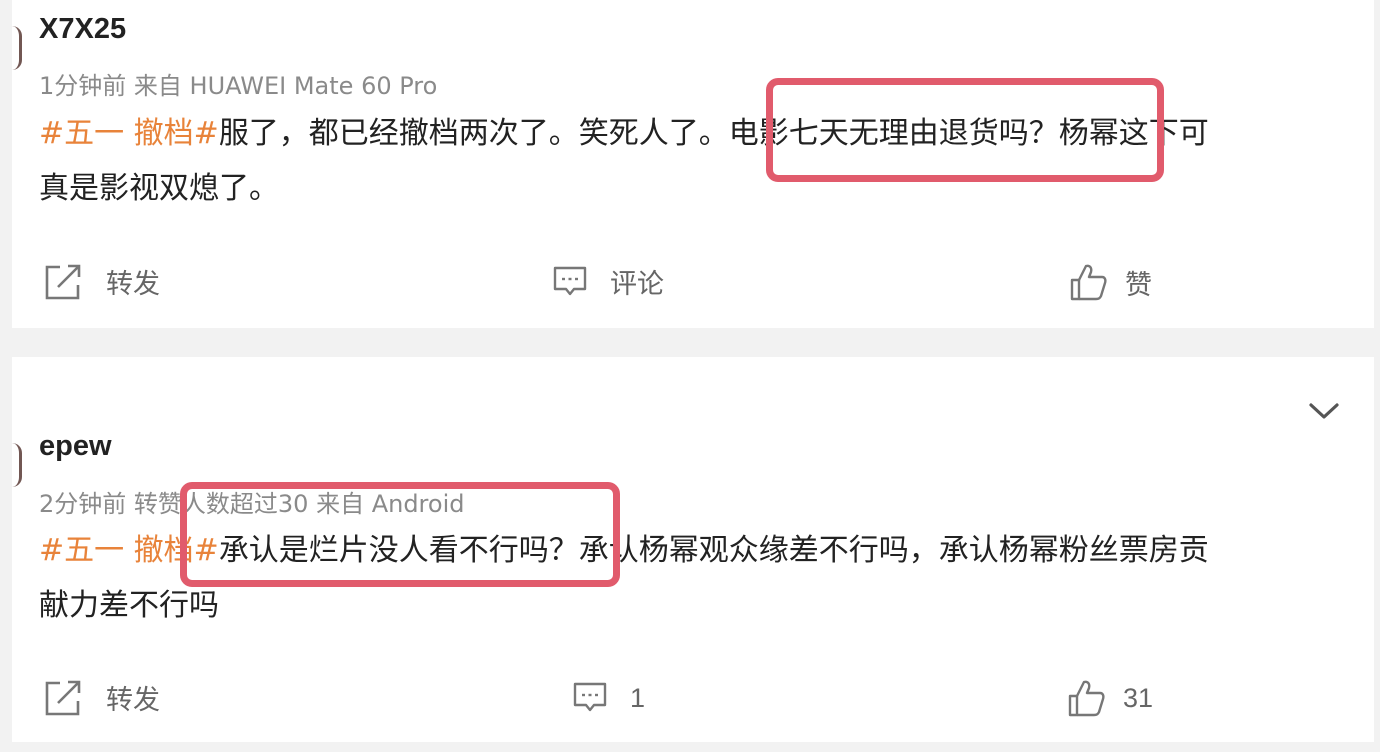  What do you see at coordinates (1138, 285) in the screenshot?
I see `like-label: 赞` at bounding box center [1138, 285].